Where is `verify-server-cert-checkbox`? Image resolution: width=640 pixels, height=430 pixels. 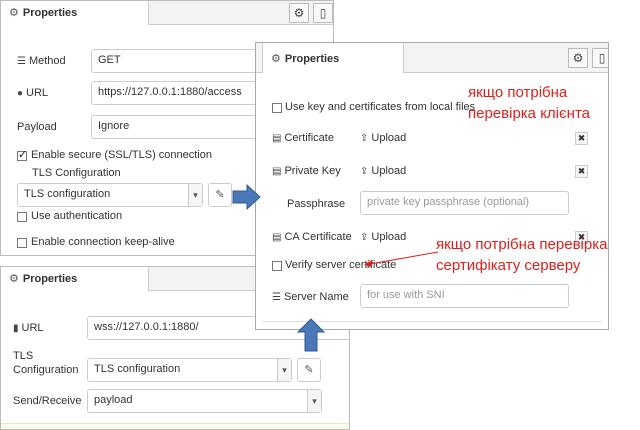 verify-server-cert-checkbox is located at coordinates (277, 266).